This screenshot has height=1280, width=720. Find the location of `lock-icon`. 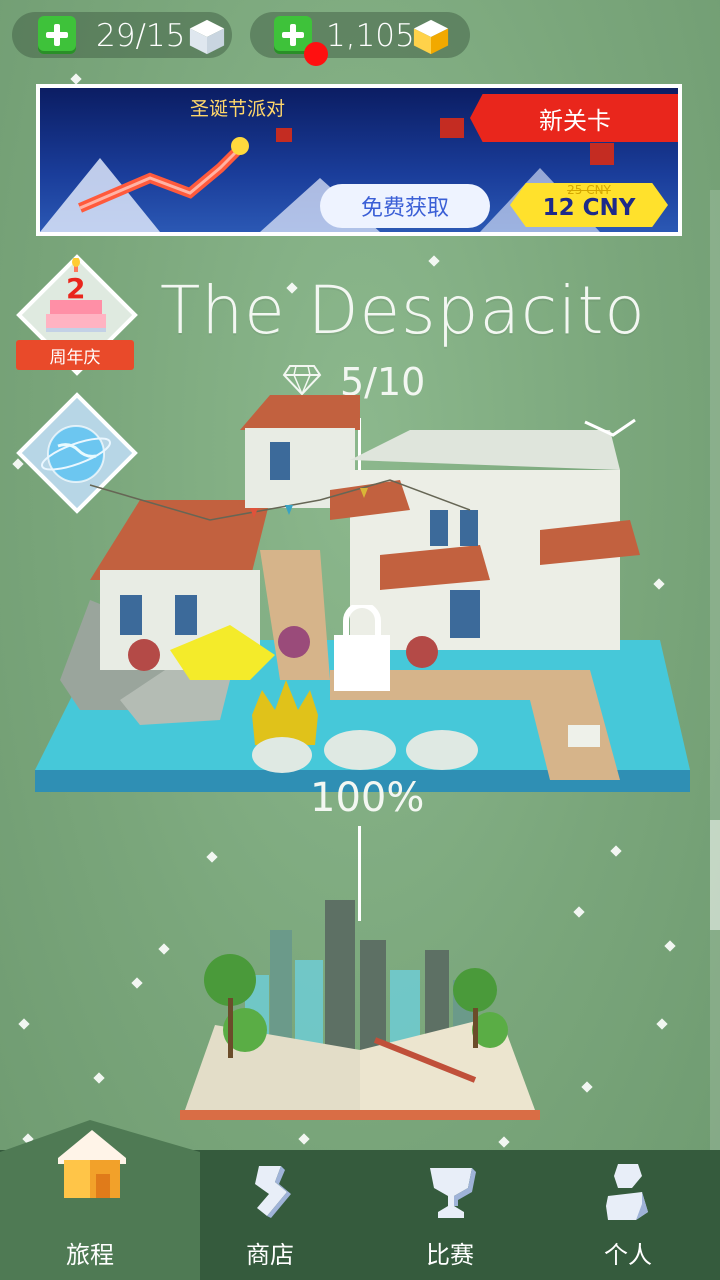

lock-icon is located at coordinates (362, 648).